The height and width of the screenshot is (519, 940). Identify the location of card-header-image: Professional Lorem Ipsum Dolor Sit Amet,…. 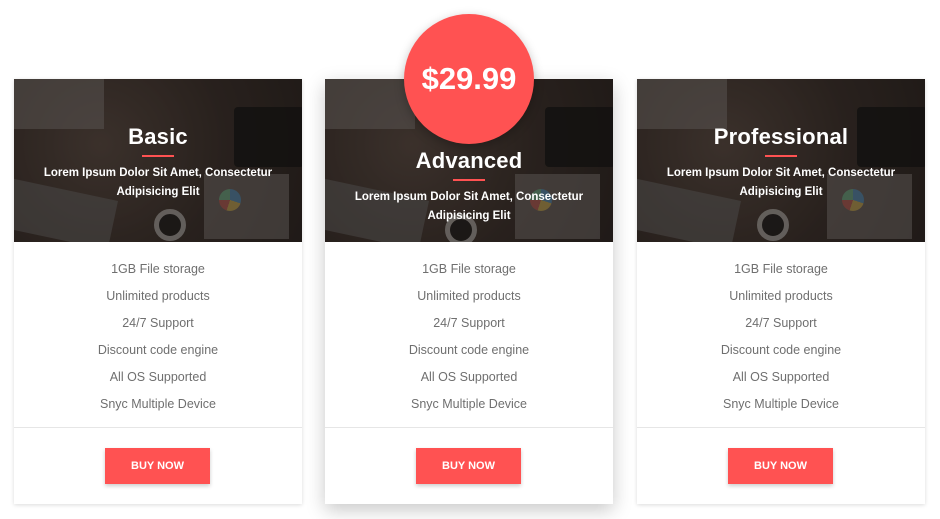
(781, 160).